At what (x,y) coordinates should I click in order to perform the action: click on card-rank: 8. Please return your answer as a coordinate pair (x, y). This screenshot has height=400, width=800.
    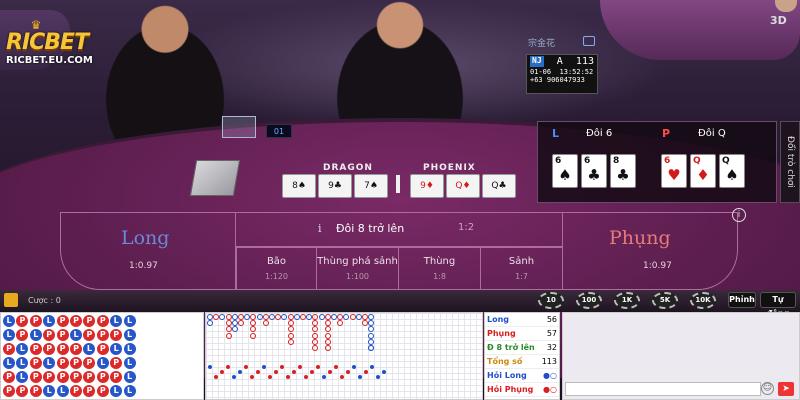
    Looking at the image, I should click on (616, 161).